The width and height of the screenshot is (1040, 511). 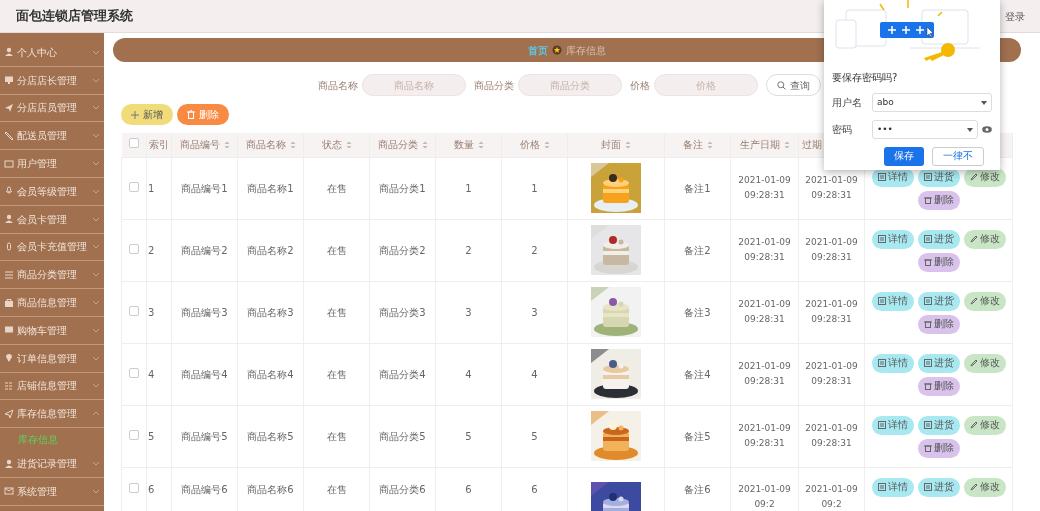 I want to click on logout-link: 登录, so click(x=1015, y=16).